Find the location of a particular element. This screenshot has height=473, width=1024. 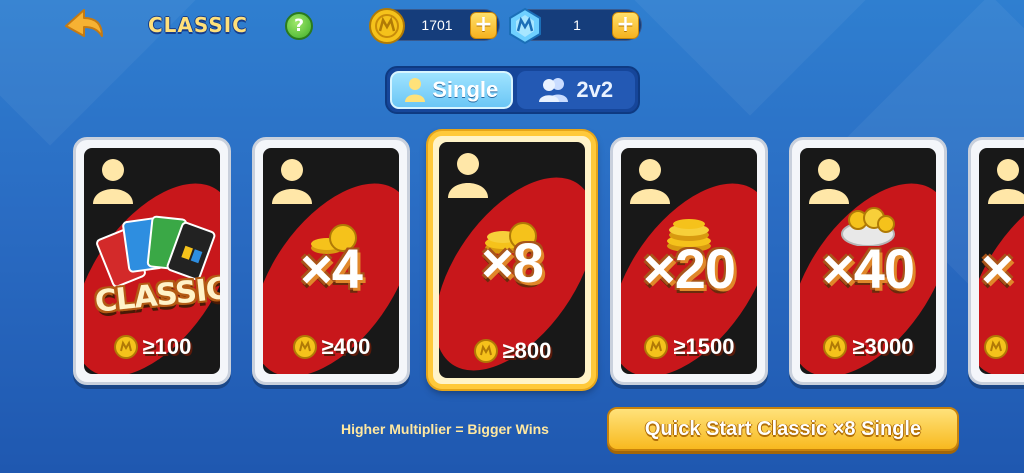

multiplier-label: ×8 is located at coordinates (512, 262).